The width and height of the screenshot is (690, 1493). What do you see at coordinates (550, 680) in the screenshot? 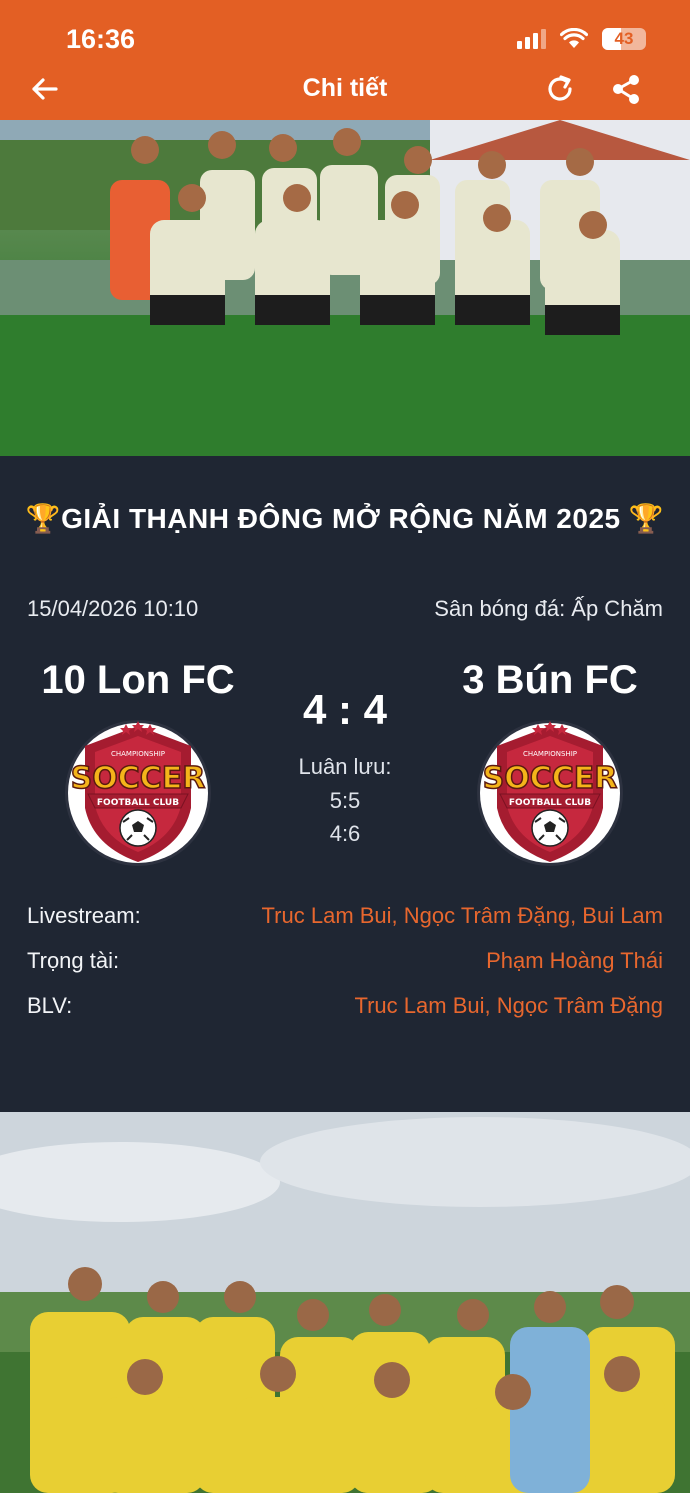
I see `away-team-name: 3 Bún FC` at bounding box center [550, 680].